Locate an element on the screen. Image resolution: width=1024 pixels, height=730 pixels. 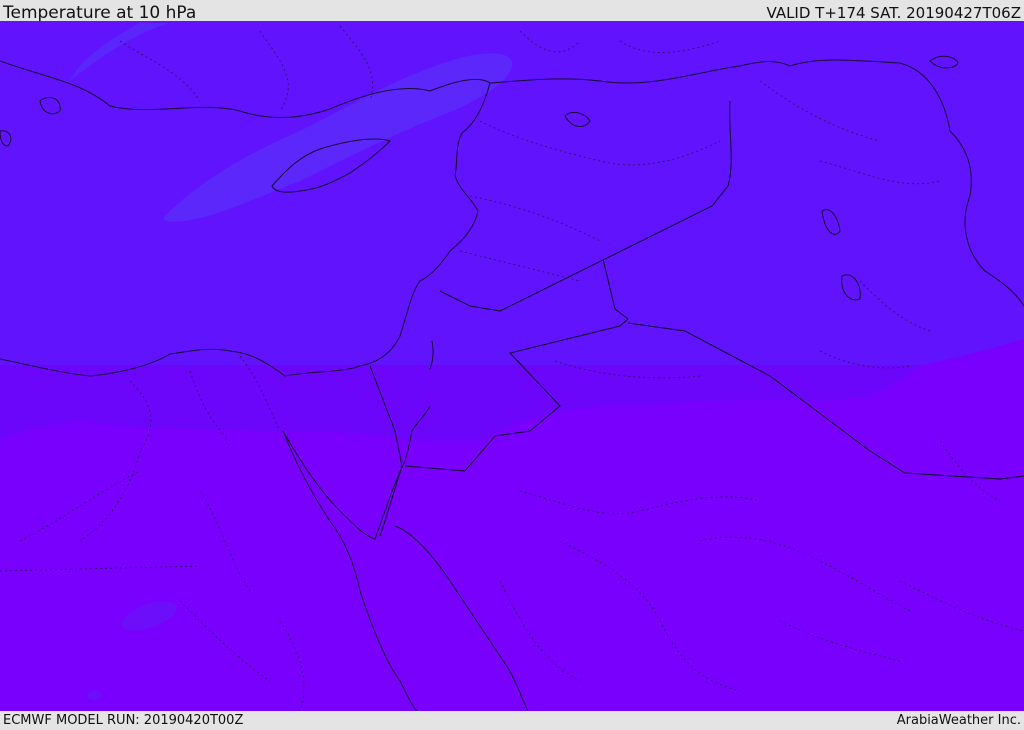
map-title: Temperature at 10 hPa is located at coordinates (100, 13).